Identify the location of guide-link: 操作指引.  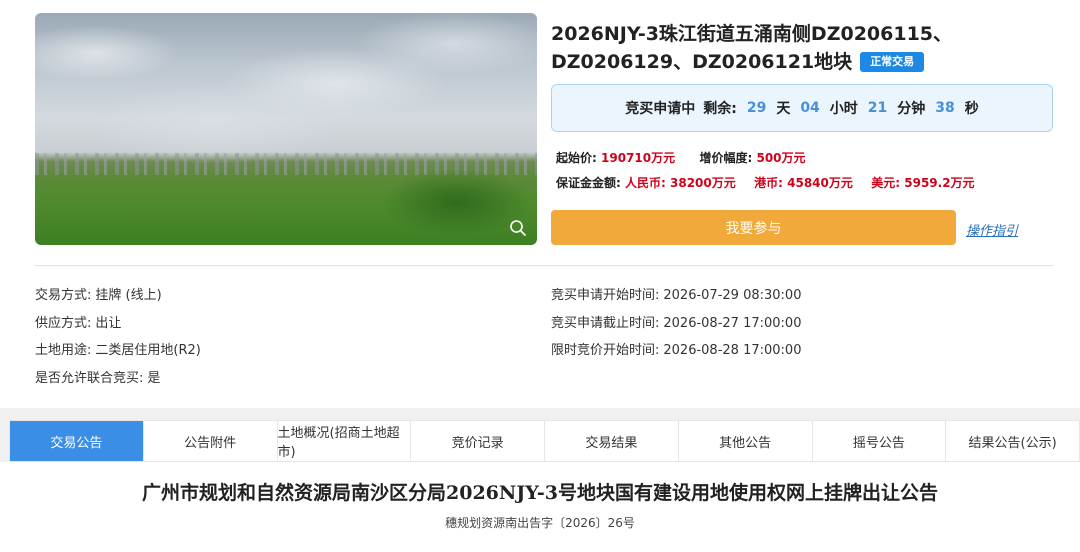
(992, 229).